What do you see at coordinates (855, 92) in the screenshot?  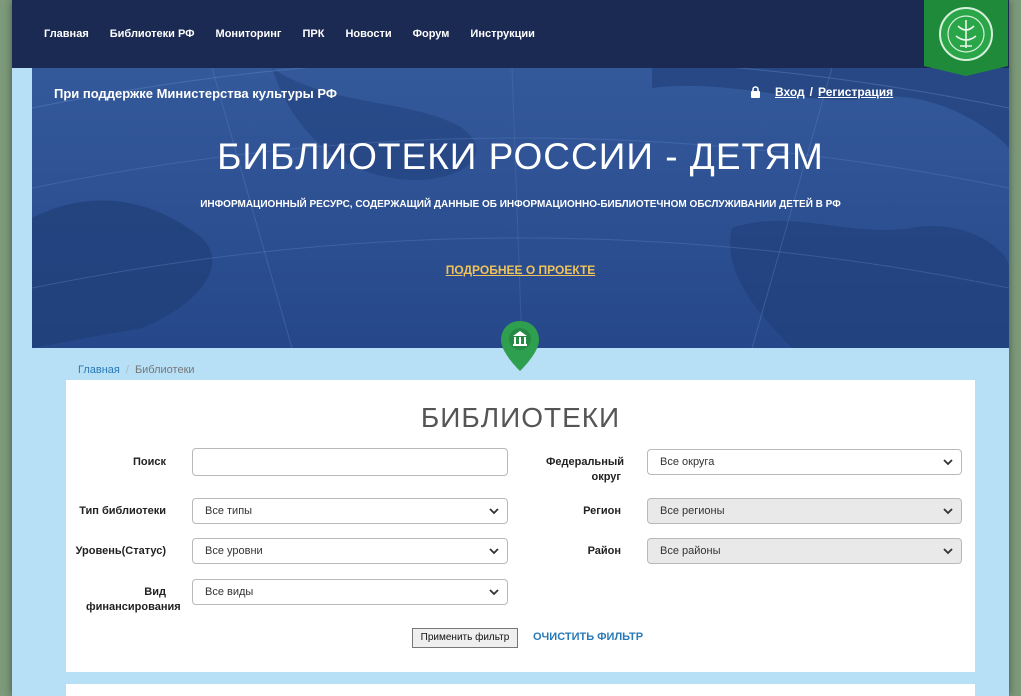 I see `register-link: Регистрация` at bounding box center [855, 92].